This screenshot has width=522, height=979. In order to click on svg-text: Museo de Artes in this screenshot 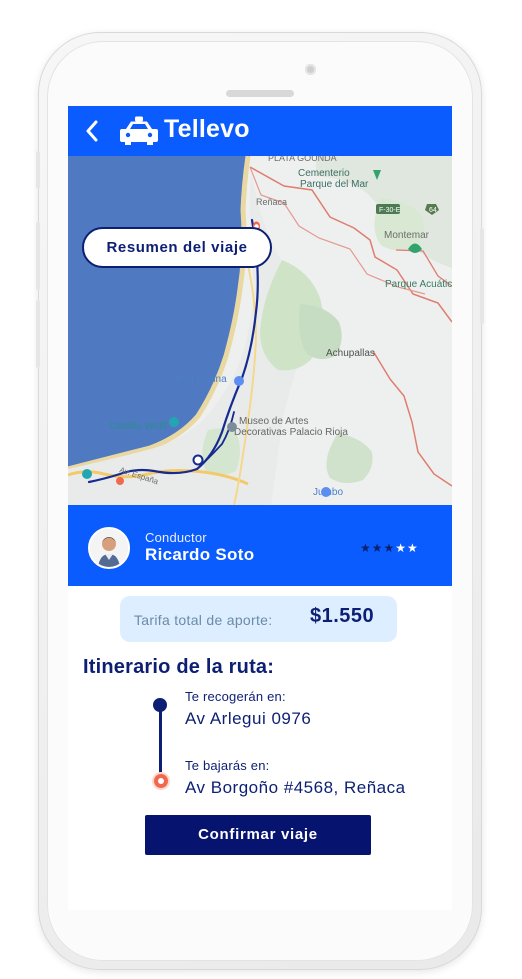, I will do `click(273, 421)`.